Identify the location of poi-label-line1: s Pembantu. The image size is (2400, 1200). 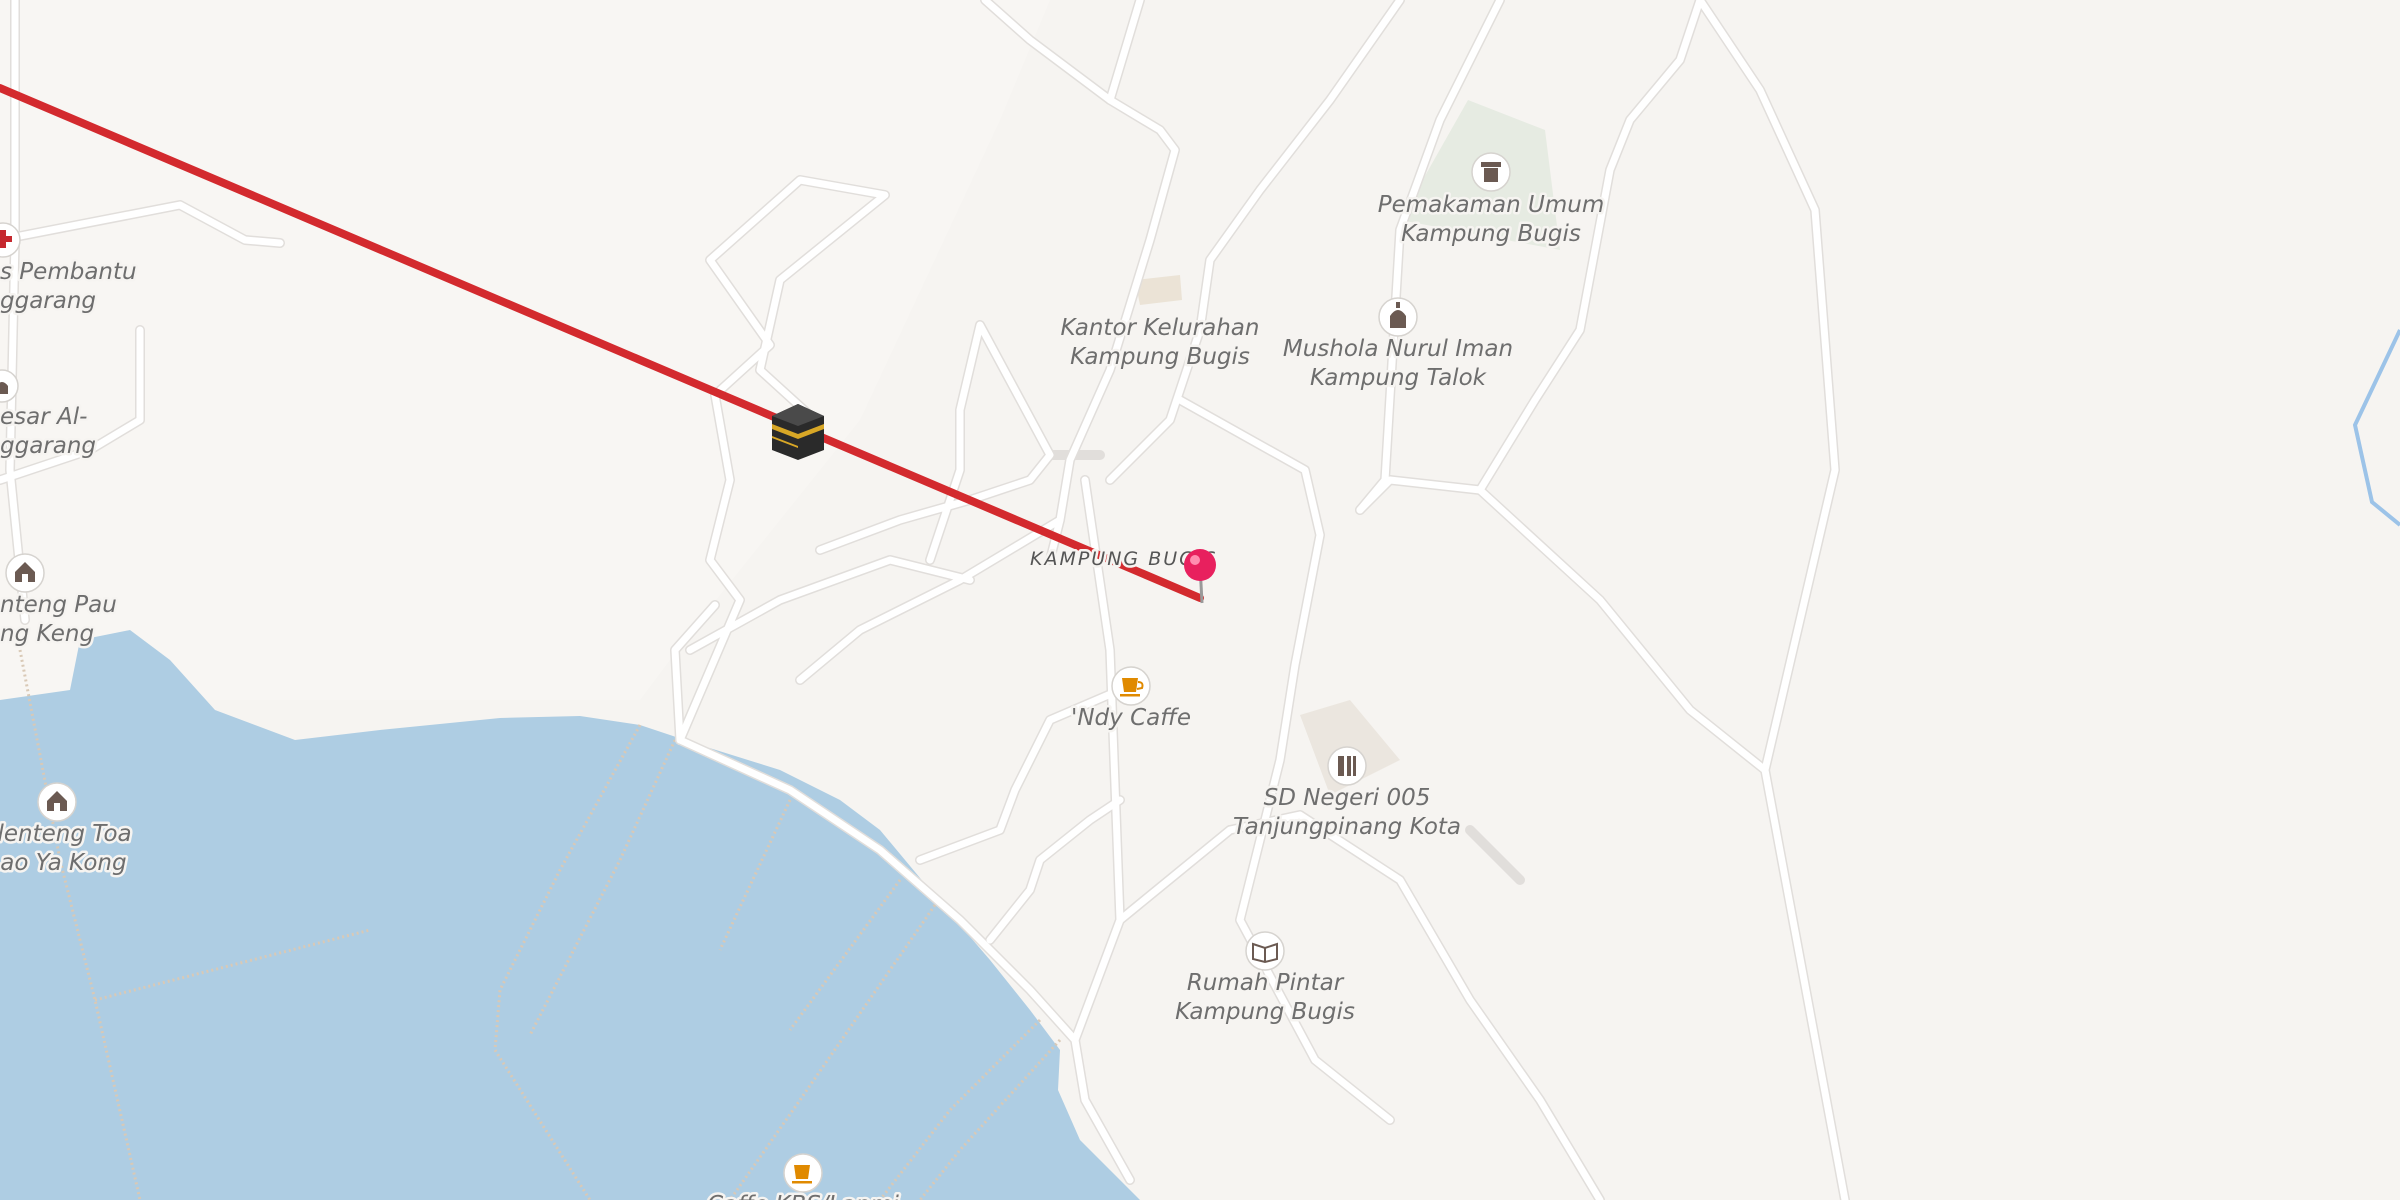
(68, 272).